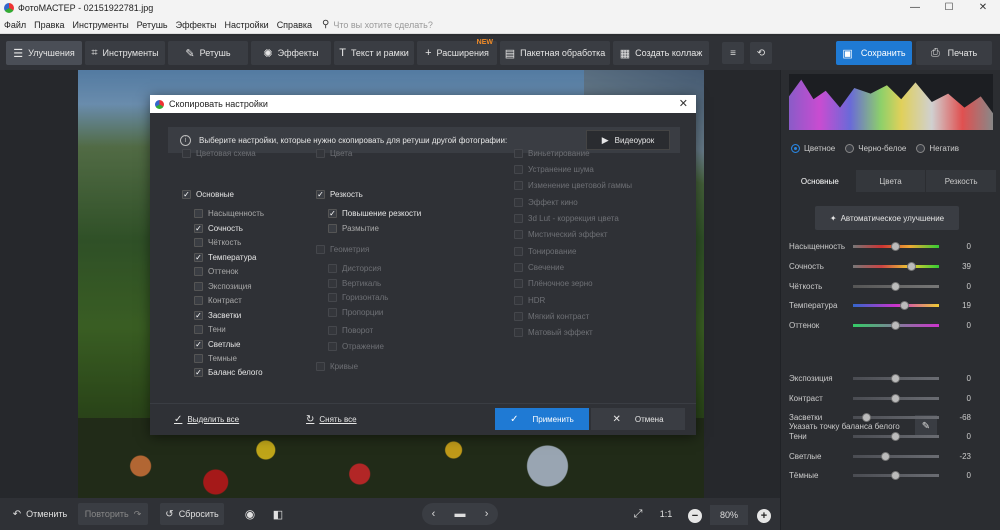  Describe the element at coordinates (210, 329) in the screenshot. I see `option-col1-10: Тени` at that location.